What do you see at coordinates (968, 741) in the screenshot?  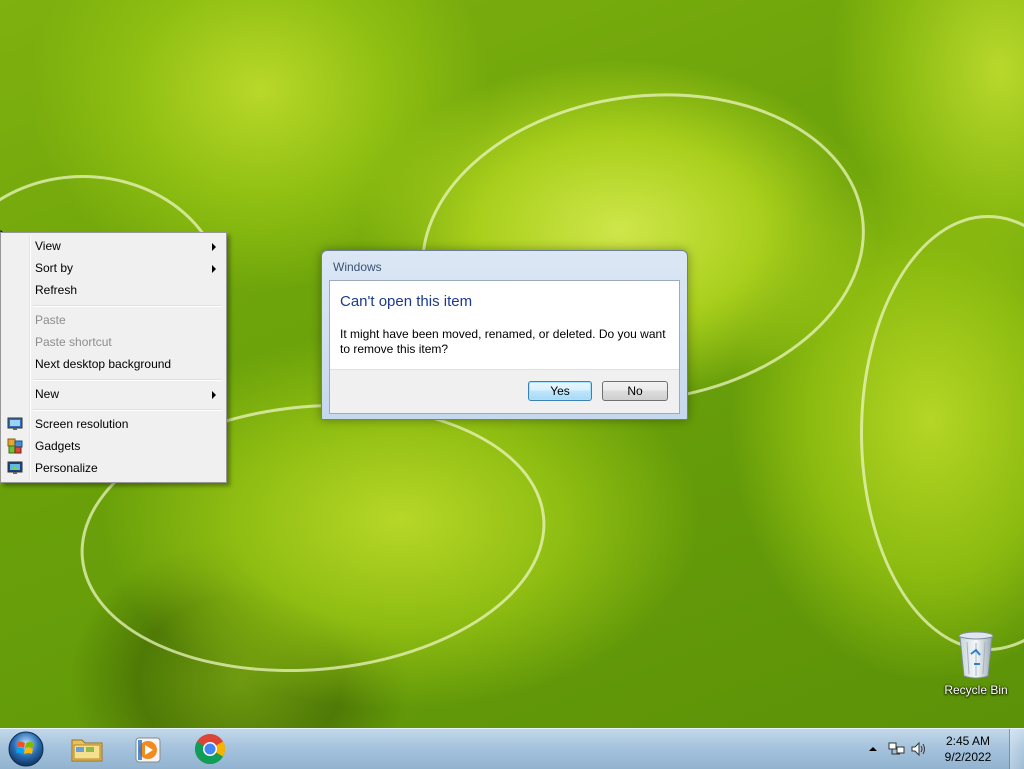 I see `clock-time: 2:45 AM` at bounding box center [968, 741].